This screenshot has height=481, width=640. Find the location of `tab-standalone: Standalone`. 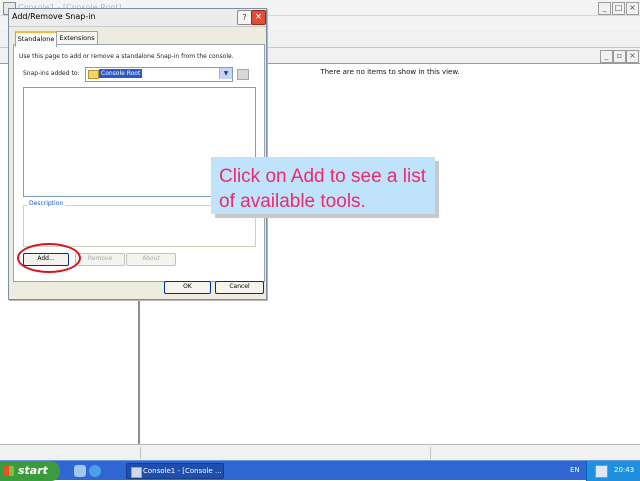

tab-standalone: Standalone is located at coordinates (36, 39).